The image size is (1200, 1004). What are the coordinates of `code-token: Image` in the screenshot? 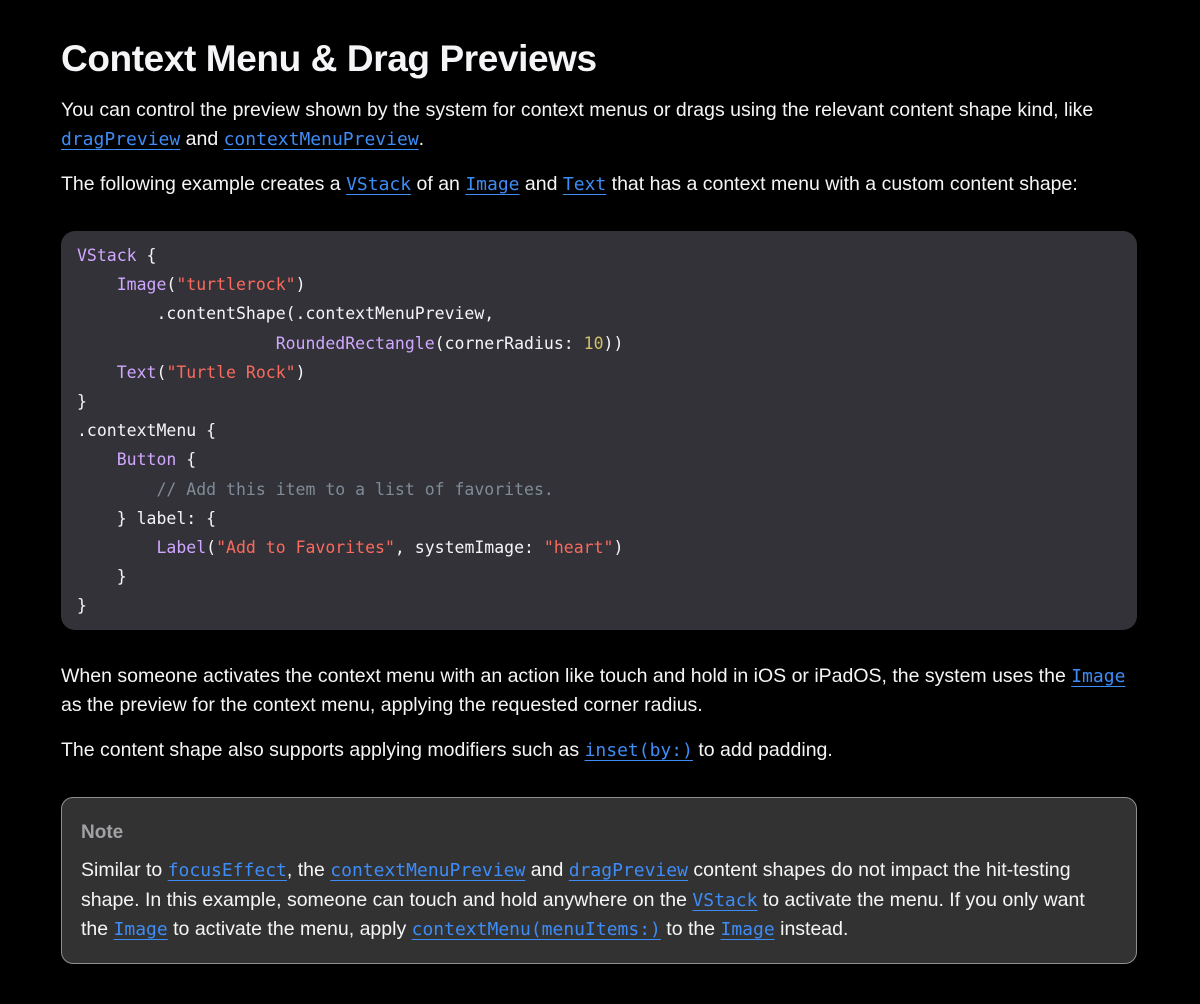 It's located at (141, 285).